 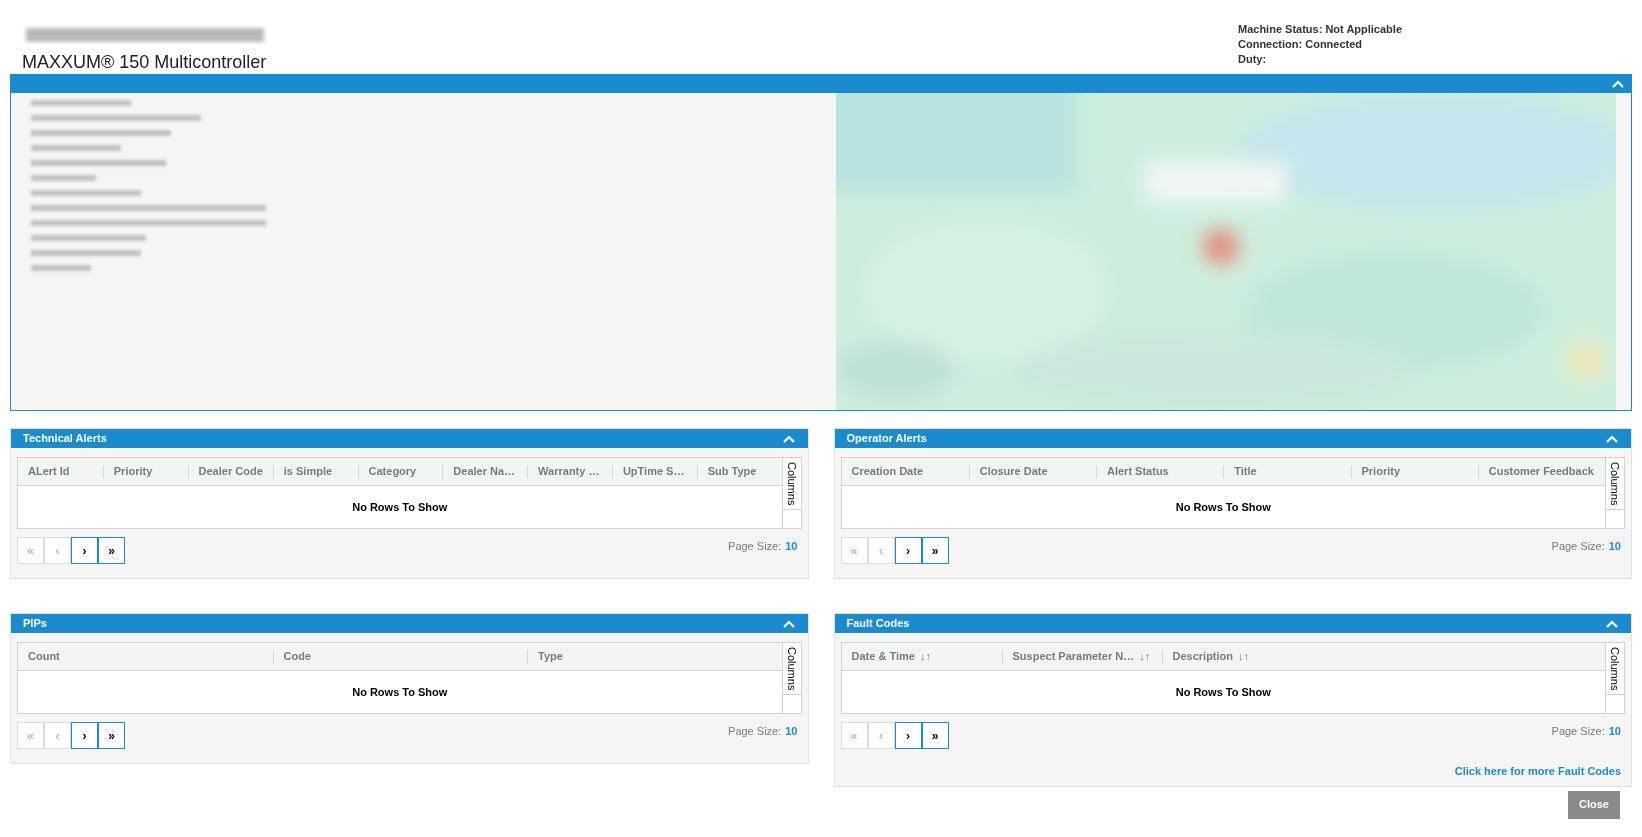 What do you see at coordinates (1202, 656) in the screenshot?
I see `column-header: Description` at bounding box center [1202, 656].